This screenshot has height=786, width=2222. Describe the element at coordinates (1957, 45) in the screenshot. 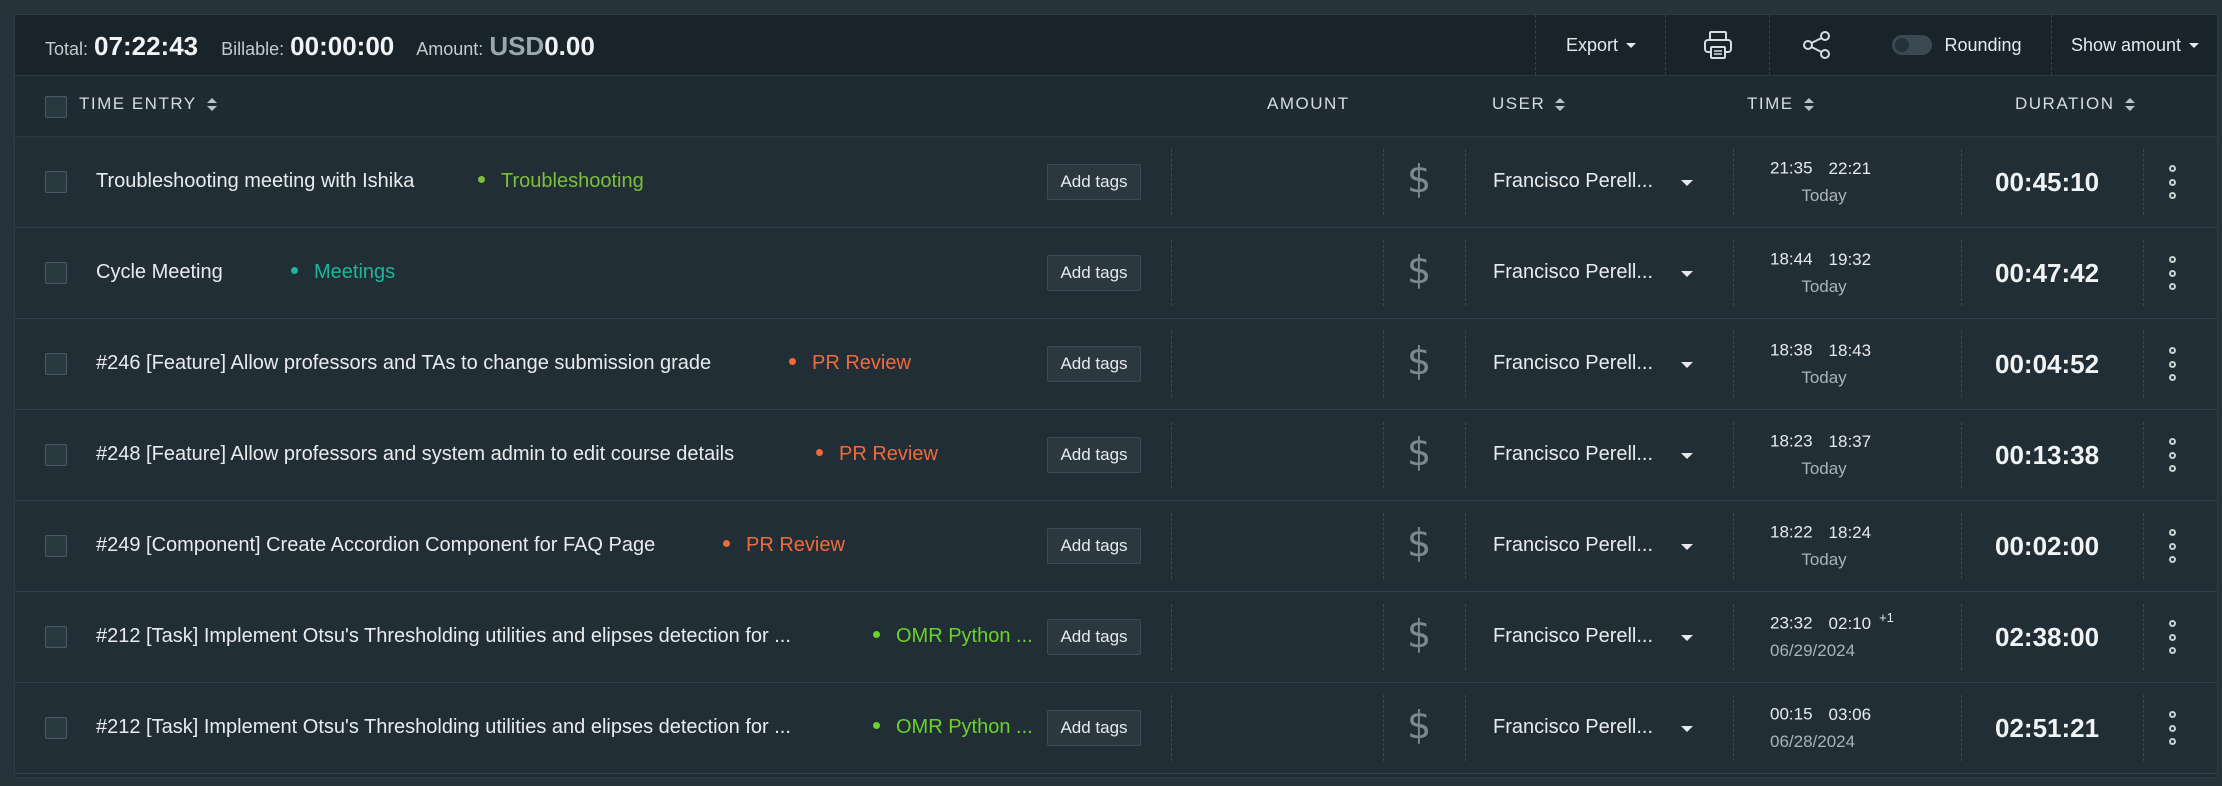

I see `rounding-toggle: Rounding` at that location.